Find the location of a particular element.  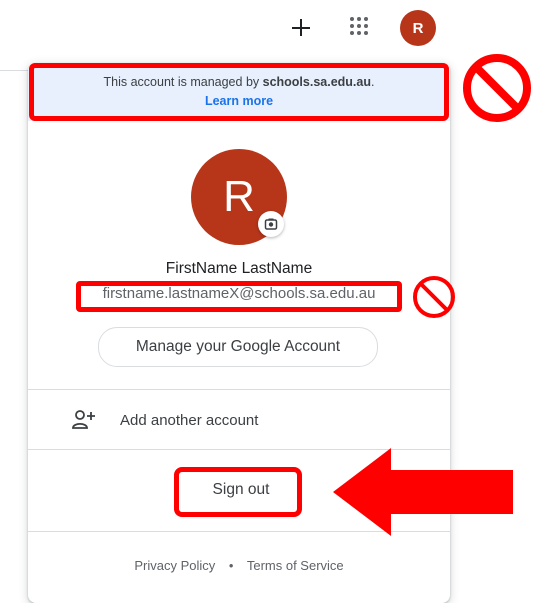

add-another-account-label: Add another account is located at coordinates (189, 420).